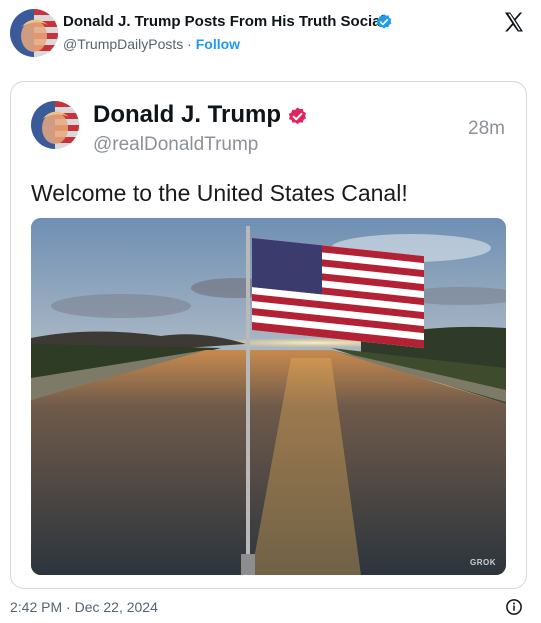  Describe the element at coordinates (175, 145) in the screenshot. I see `embedded-author-handle: @realDonaldTrump` at that location.